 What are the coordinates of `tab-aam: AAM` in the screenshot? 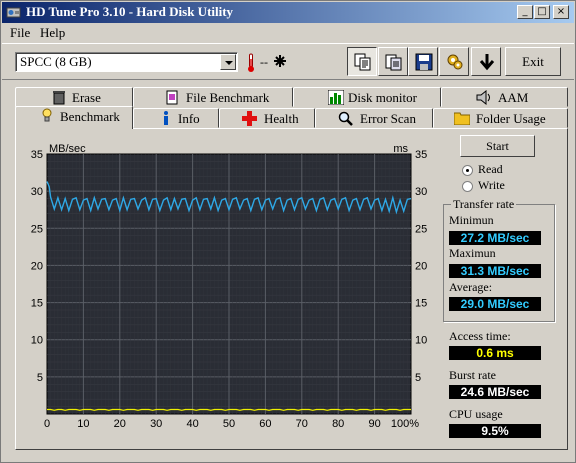 It's located at (504, 97).